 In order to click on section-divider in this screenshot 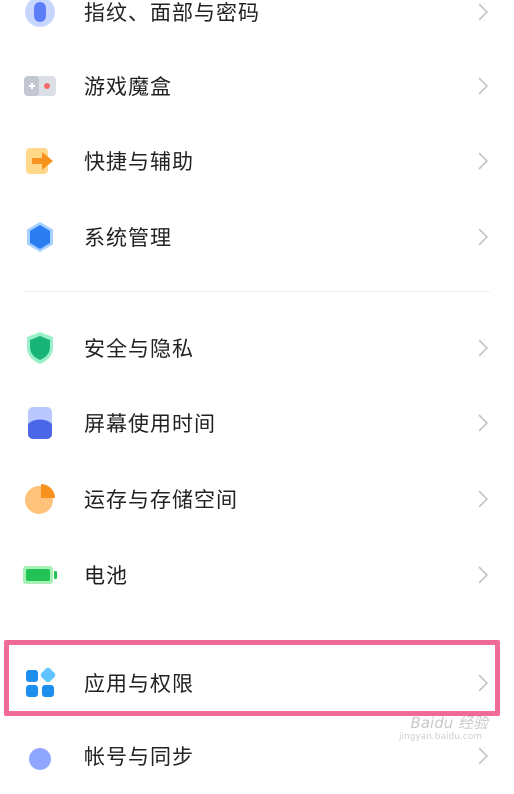, I will do `click(257, 291)`.